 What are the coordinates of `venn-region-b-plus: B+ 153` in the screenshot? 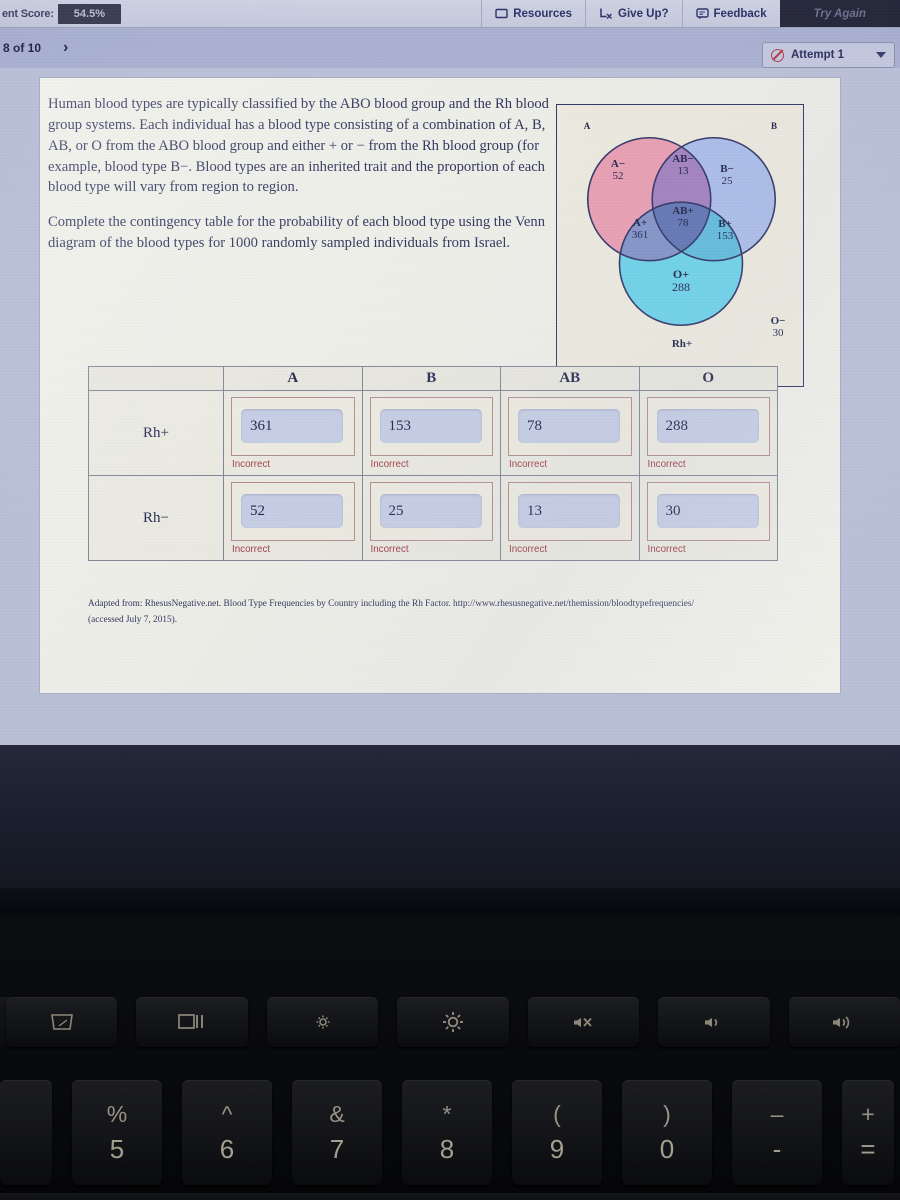 It's located at (725, 230).